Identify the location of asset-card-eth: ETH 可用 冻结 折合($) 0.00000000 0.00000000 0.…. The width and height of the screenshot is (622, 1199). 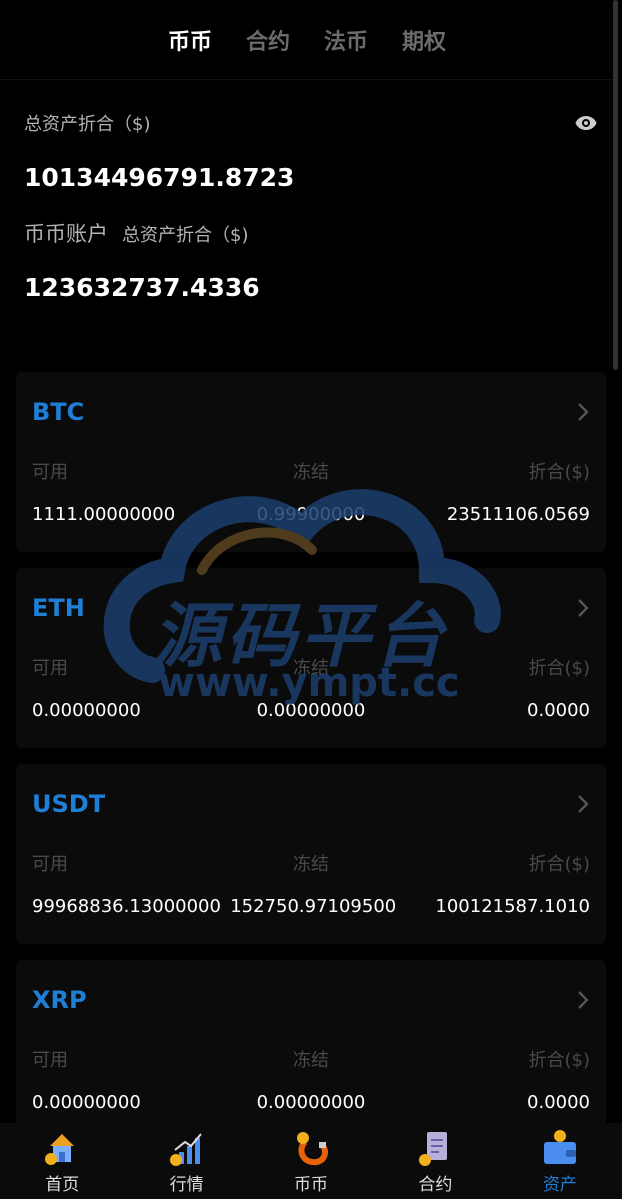
(311, 658).